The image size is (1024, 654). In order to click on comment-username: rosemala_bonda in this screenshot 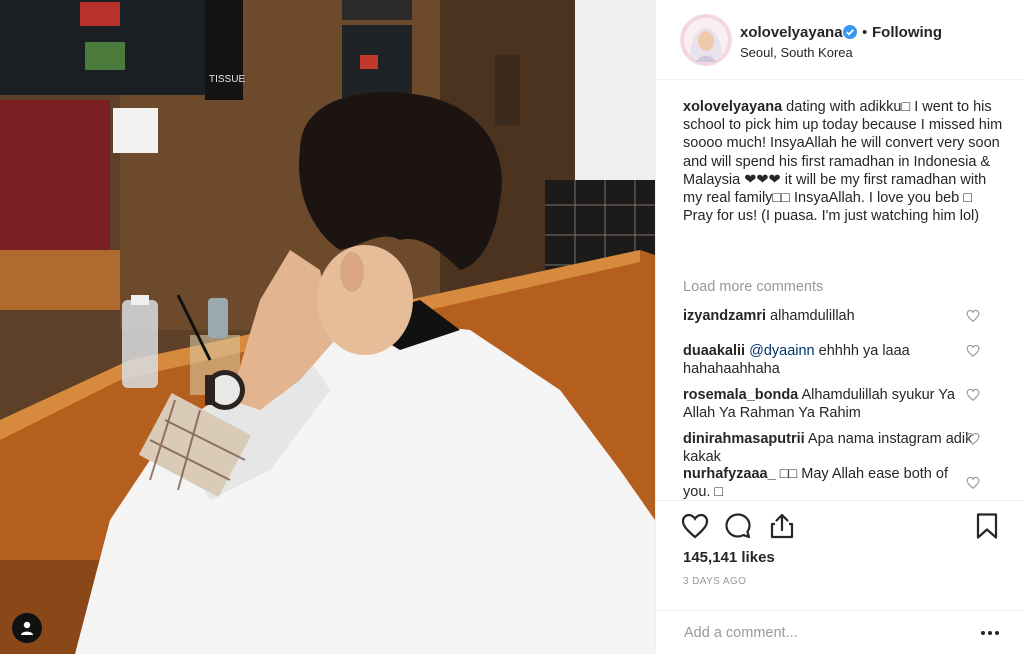, I will do `click(740, 395)`.